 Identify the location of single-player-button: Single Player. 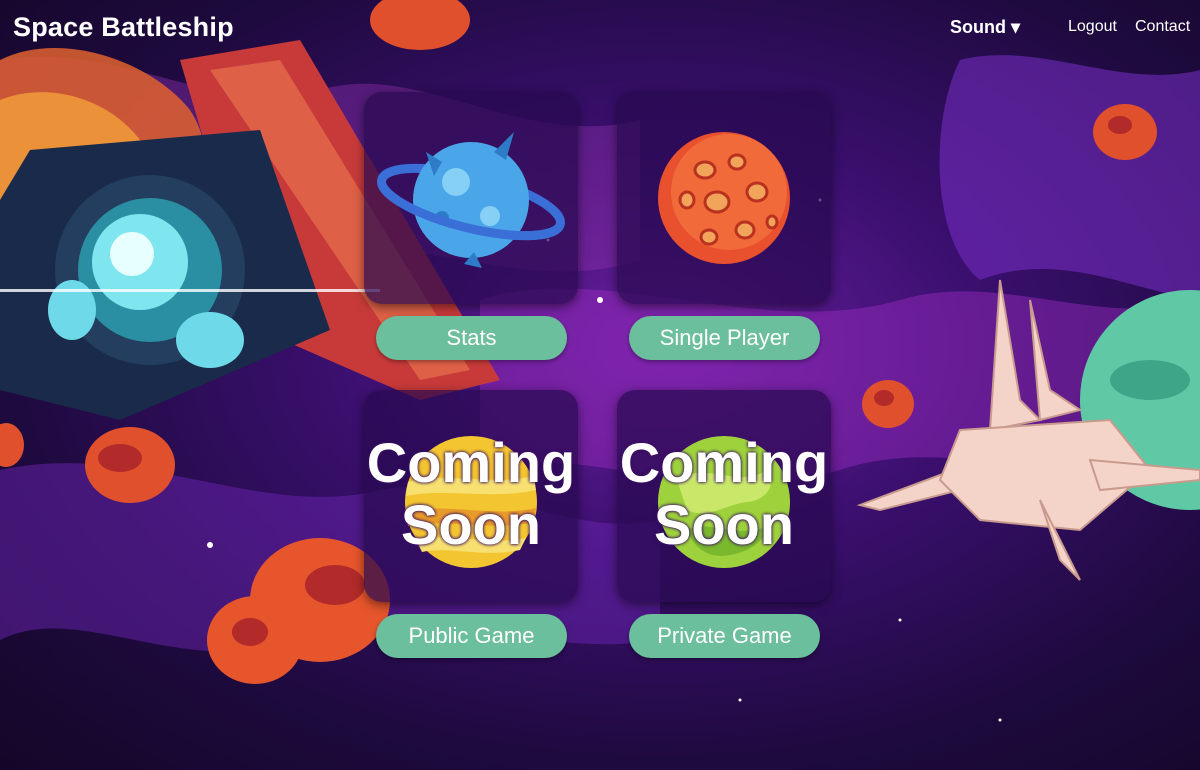
(724, 338).